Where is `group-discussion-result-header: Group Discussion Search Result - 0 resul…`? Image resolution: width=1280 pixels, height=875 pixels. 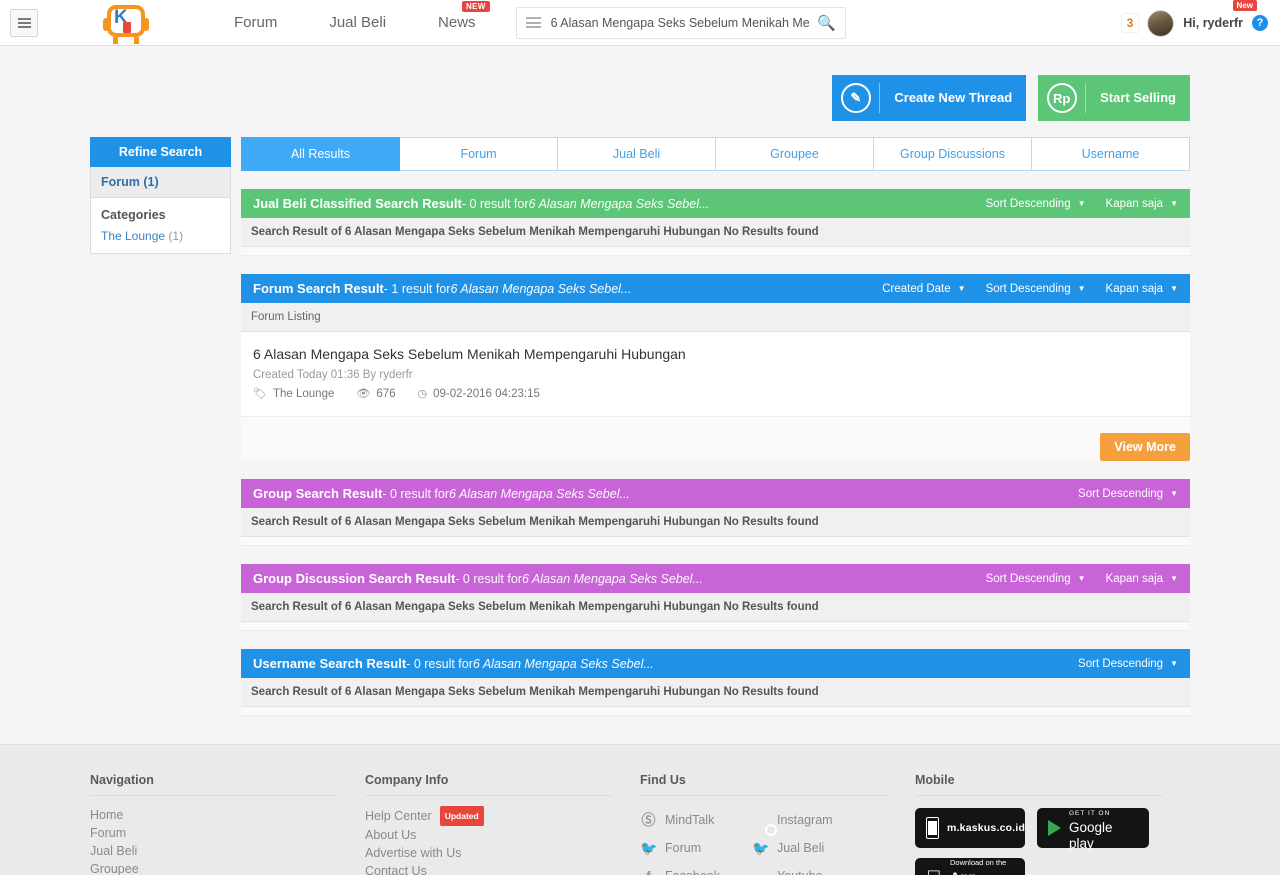 group-discussion-result-header: Group Discussion Search Result - 0 resul… is located at coordinates (715, 578).